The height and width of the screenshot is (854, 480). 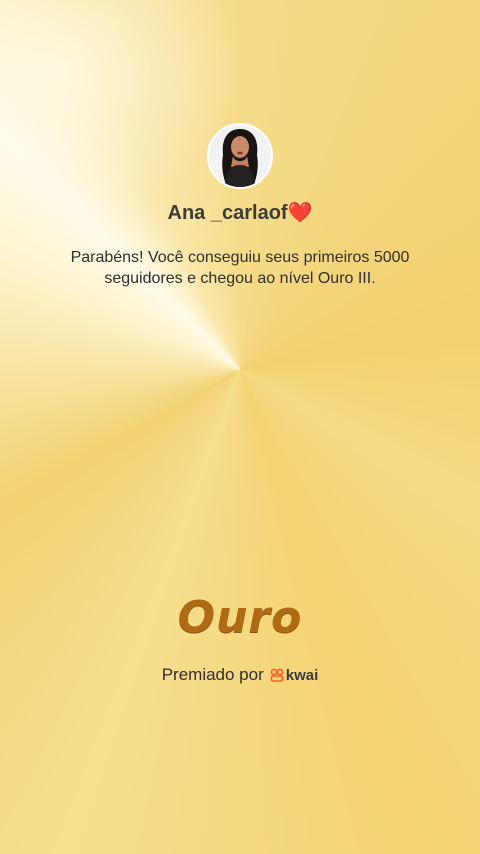 I want to click on awarded-by-row: Premiado por kwai, so click(x=240, y=675).